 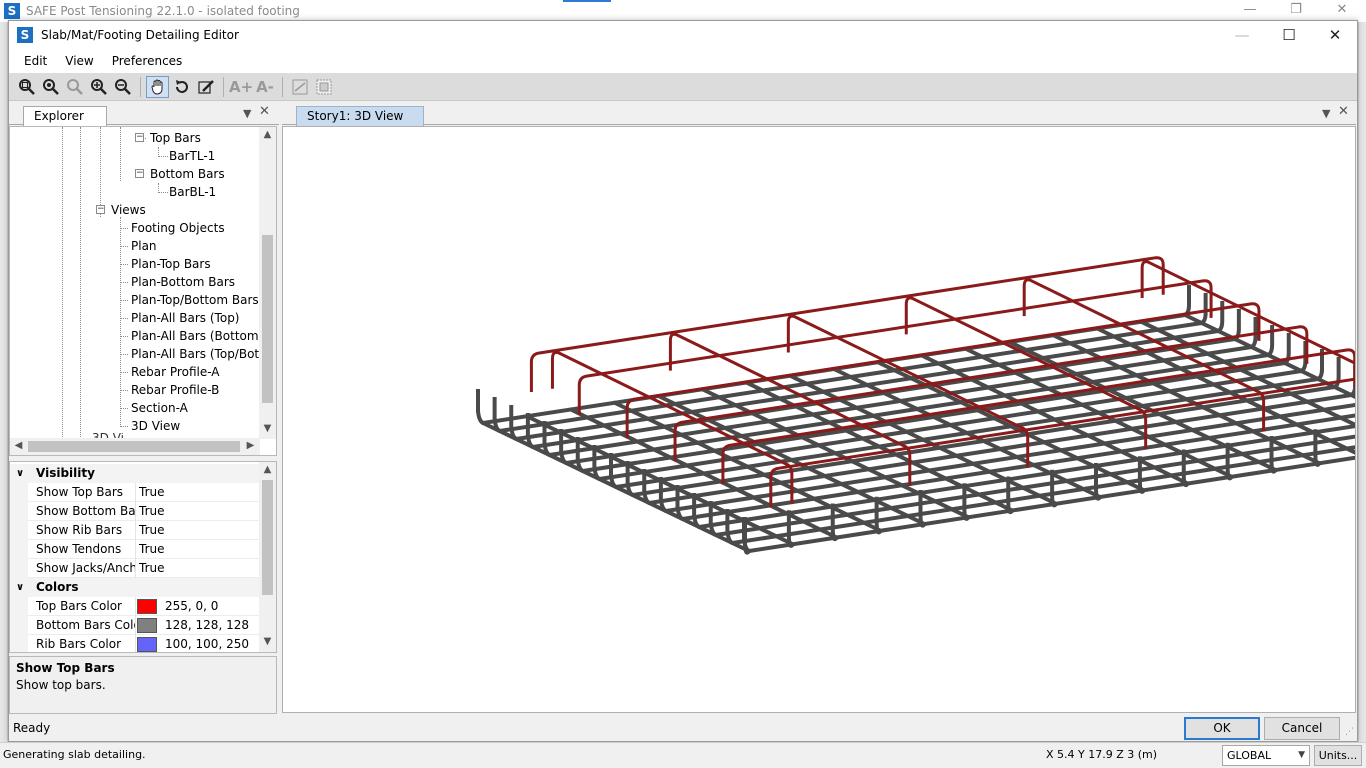 What do you see at coordinates (143, 685) in the screenshot?
I see `property-help: Show Top Bars Show top bars.` at bounding box center [143, 685].